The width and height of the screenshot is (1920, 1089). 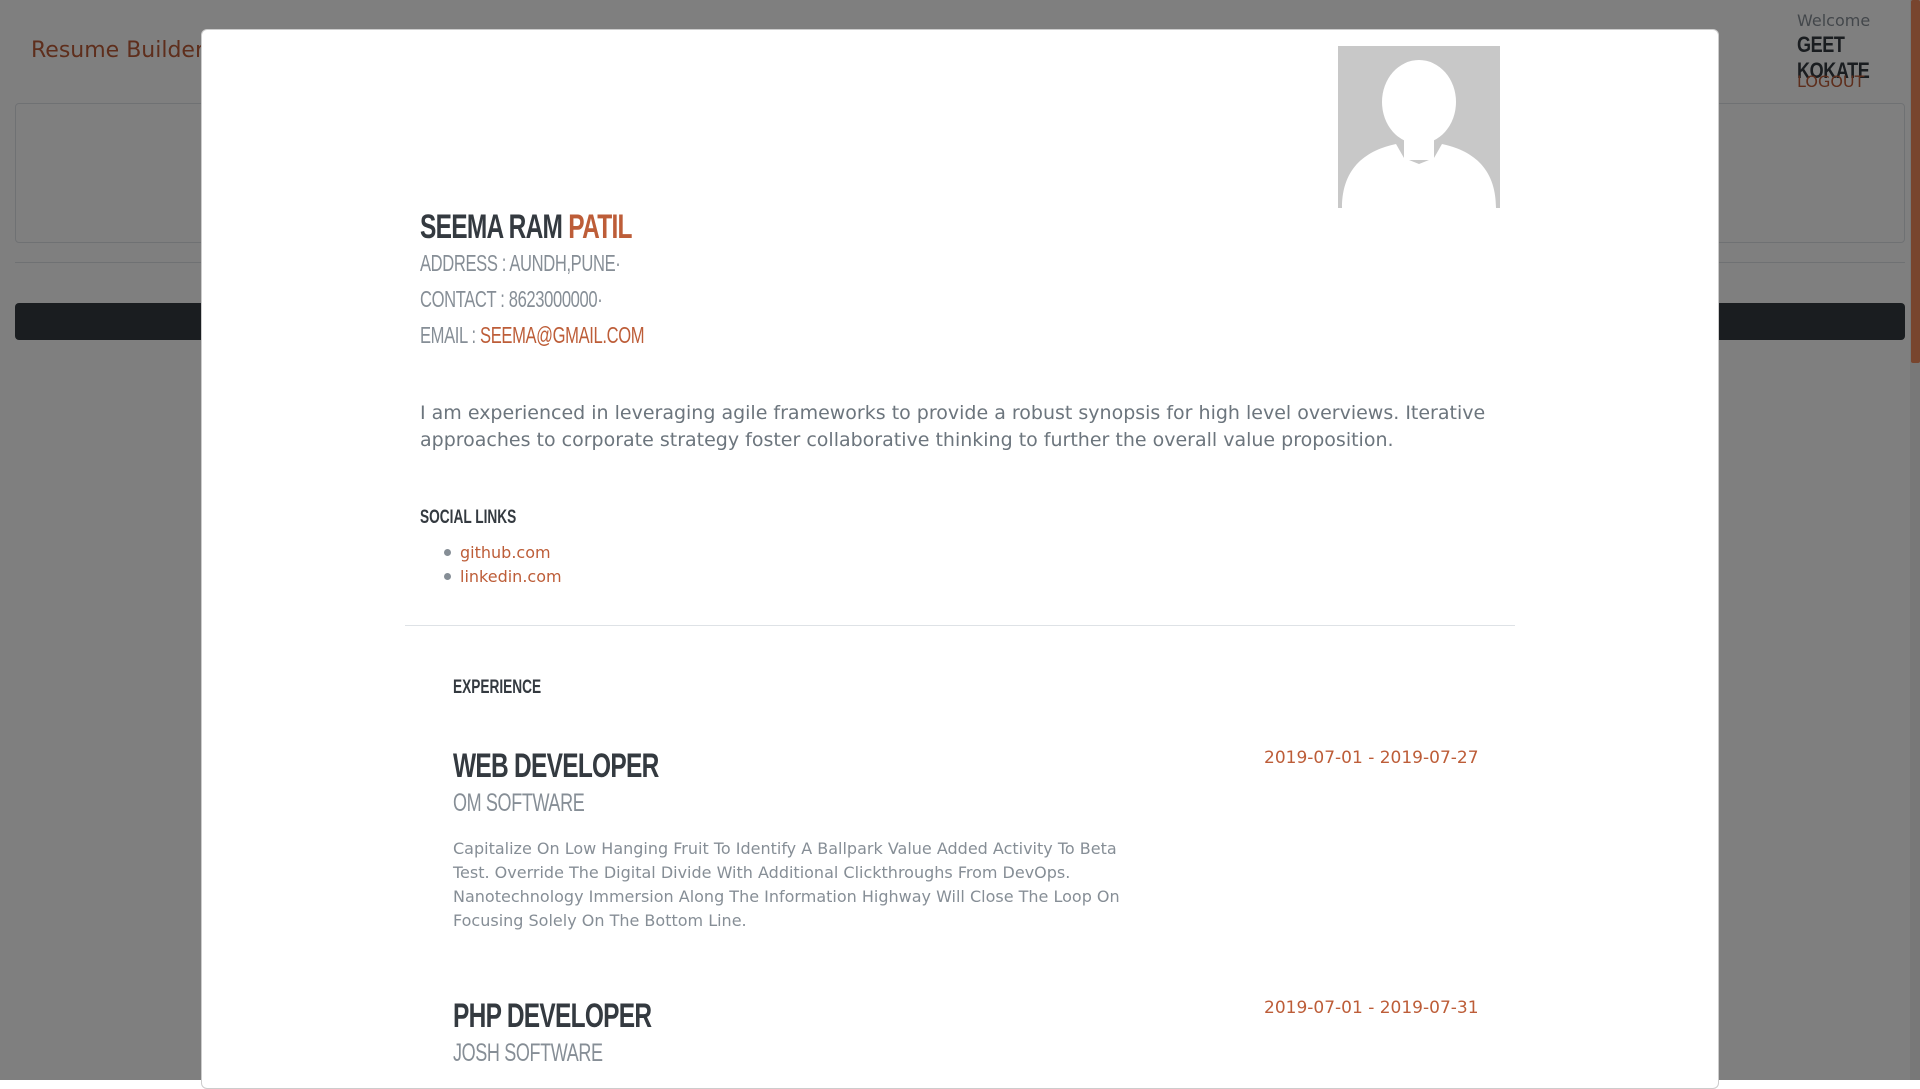 I want to click on email-wrapper: EMAIL : SEEMA@GMAIL.COM, so click(x=532, y=335).